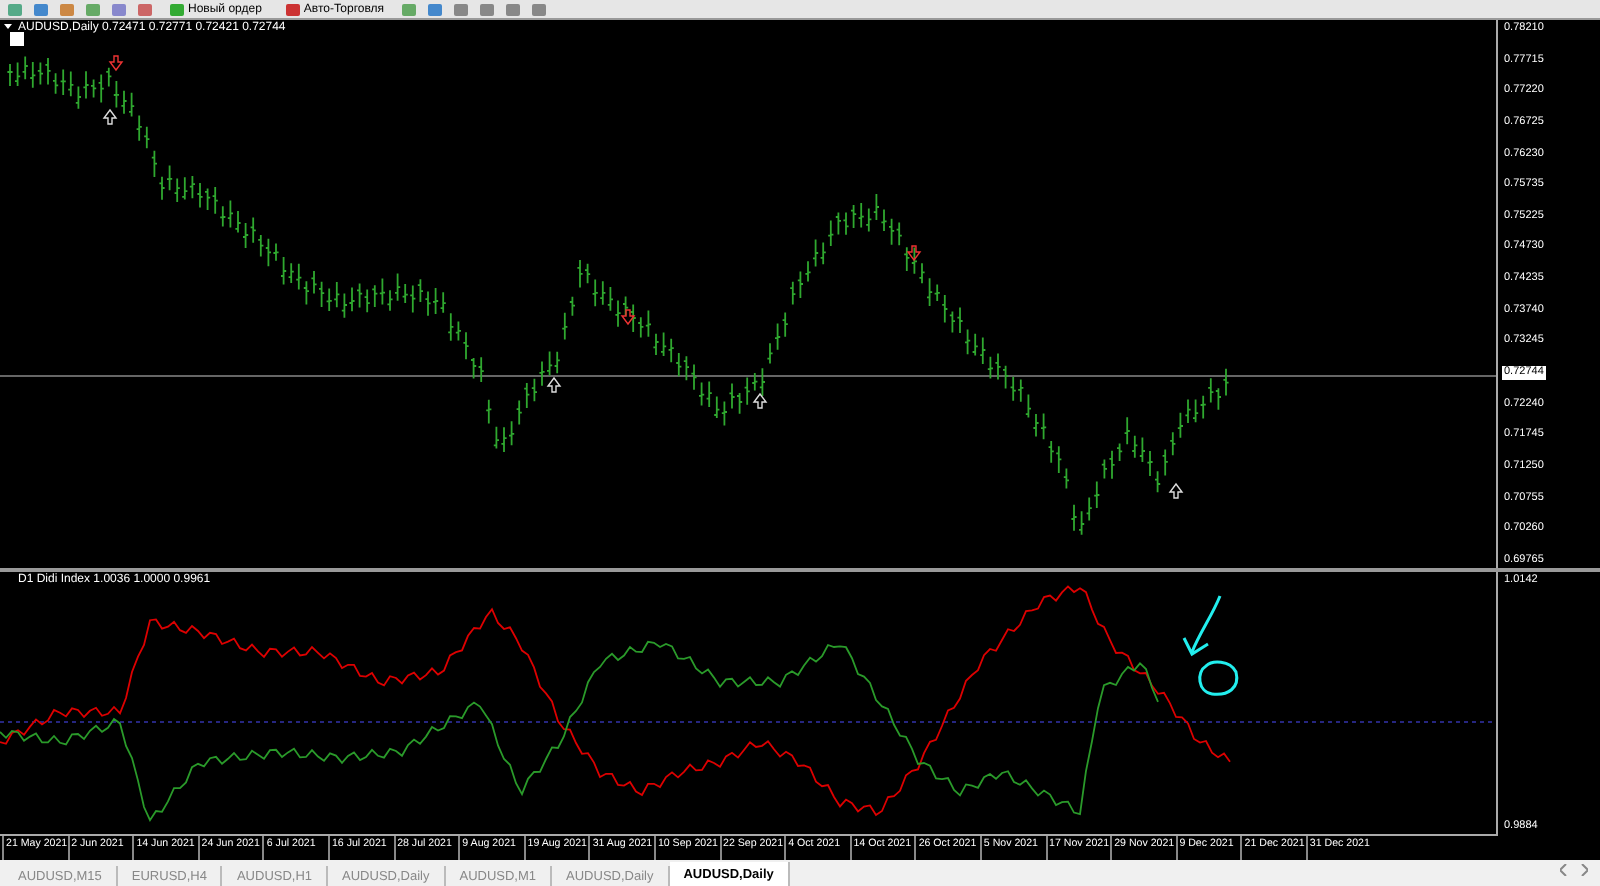  I want to click on scroll-right-icon, so click(1584, 870).